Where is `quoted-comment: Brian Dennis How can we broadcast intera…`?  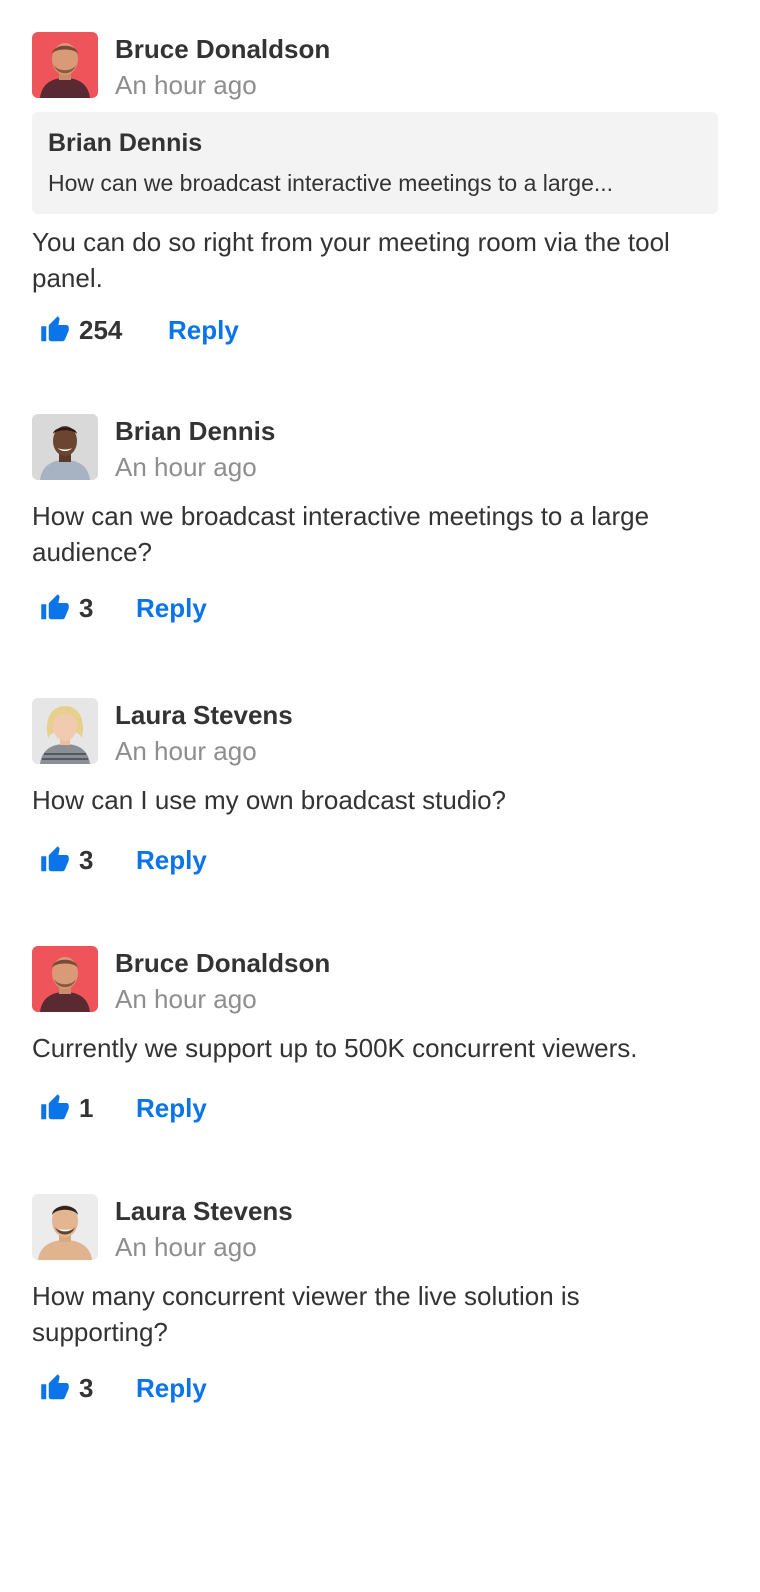 quoted-comment: Brian Dennis How can we broadcast intera… is located at coordinates (375, 163).